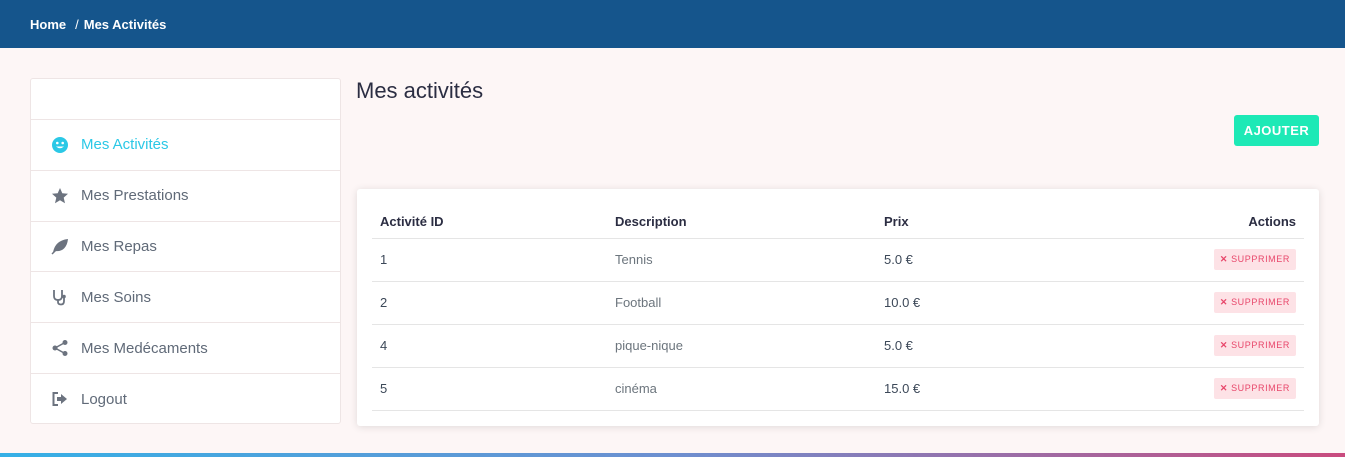 The image size is (1345, 457). Describe the element at coordinates (144, 348) in the screenshot. I see `sidebar-item-label: Mes Medécaments` at that location.